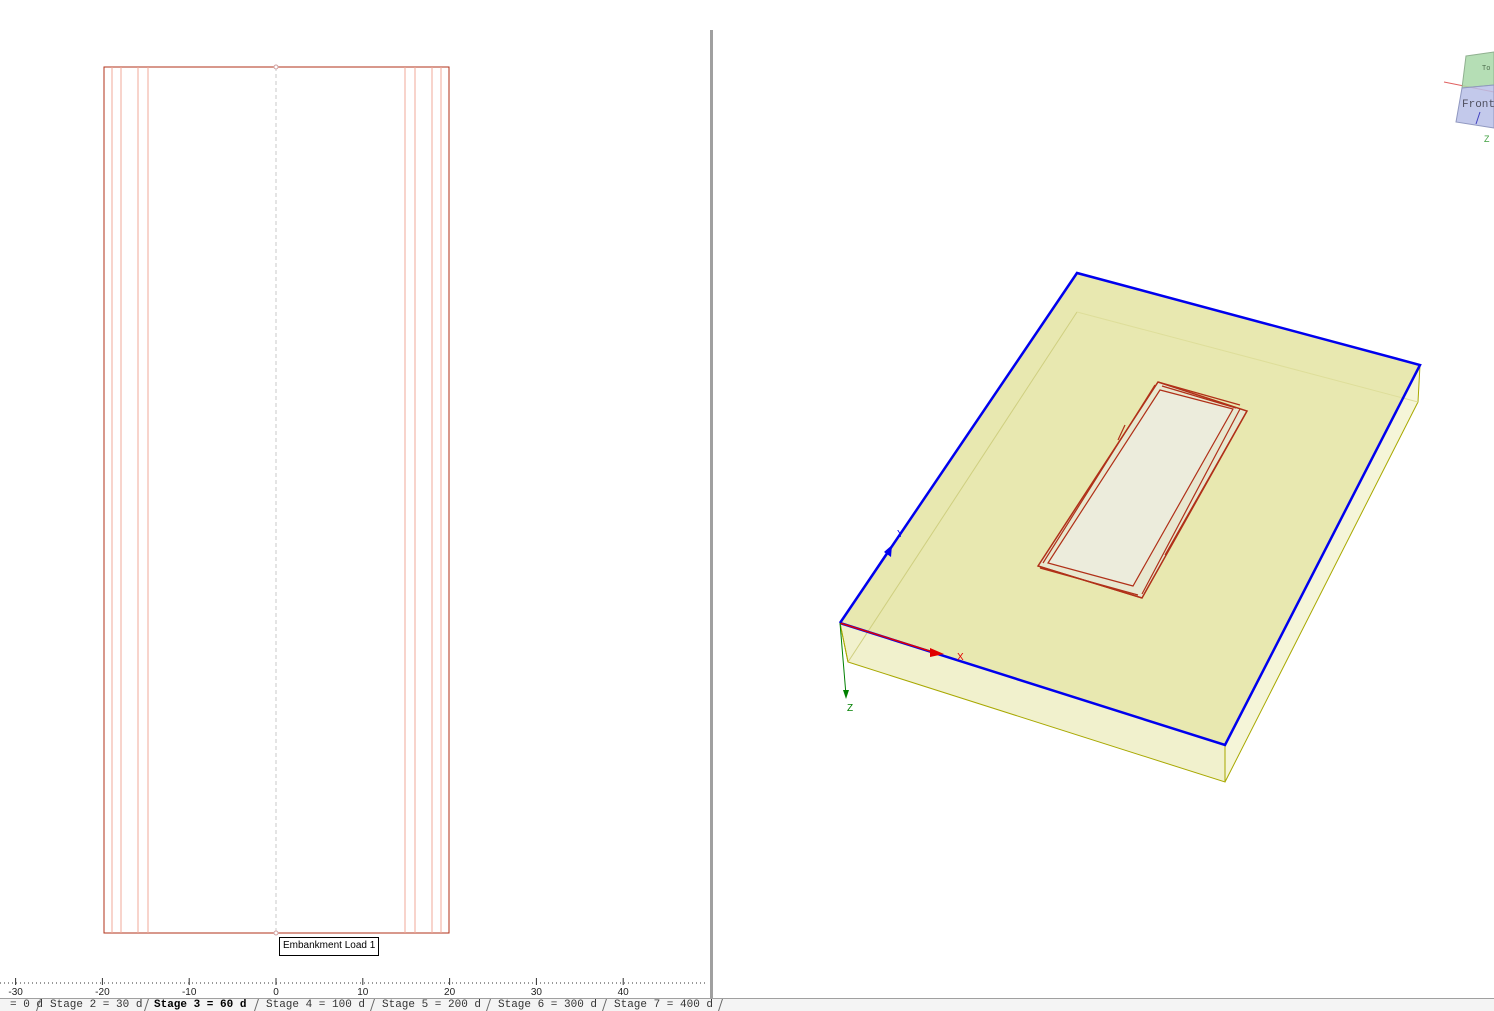  Describe the element at coordinates (624, 992) in the screenshot. I see `ruler-tick-label: 40` at that location.